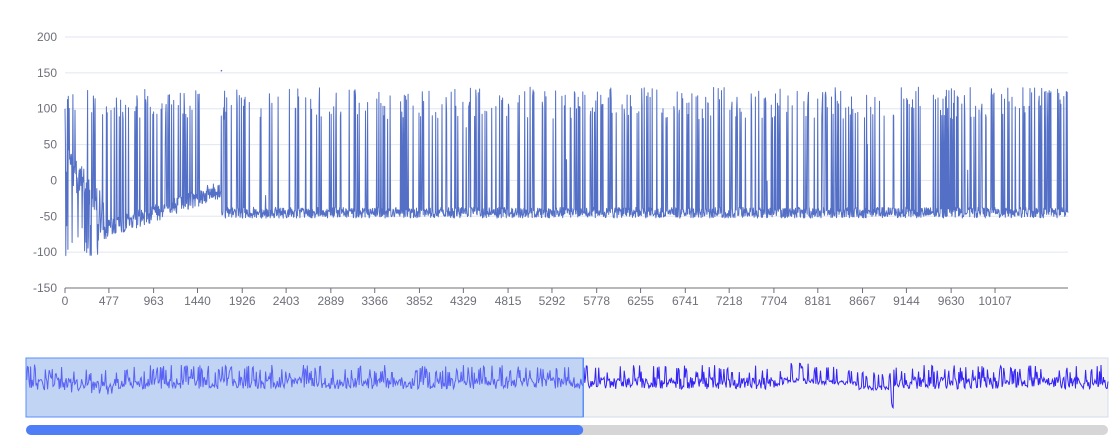  I want to click on zoom-window, so click(304, 387).